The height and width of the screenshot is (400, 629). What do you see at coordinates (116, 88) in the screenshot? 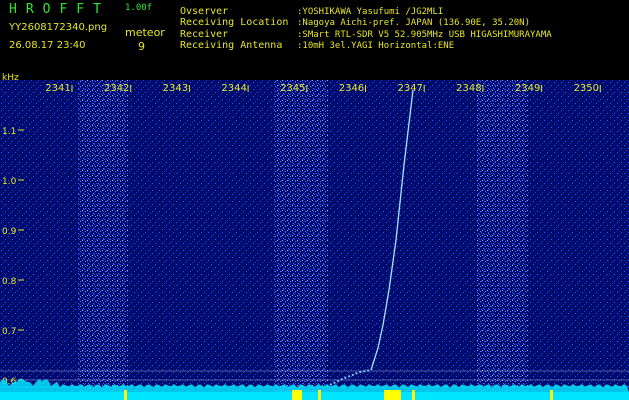
I see `x-tick-label: 2342` at bounding box center [116, 88].